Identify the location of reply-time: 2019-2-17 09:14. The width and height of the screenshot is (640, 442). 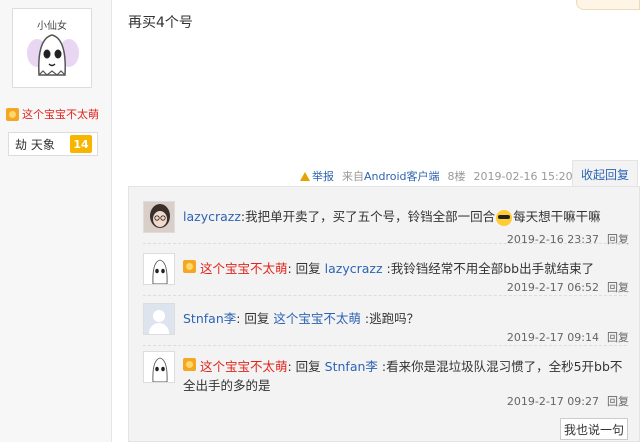
(552, 337).